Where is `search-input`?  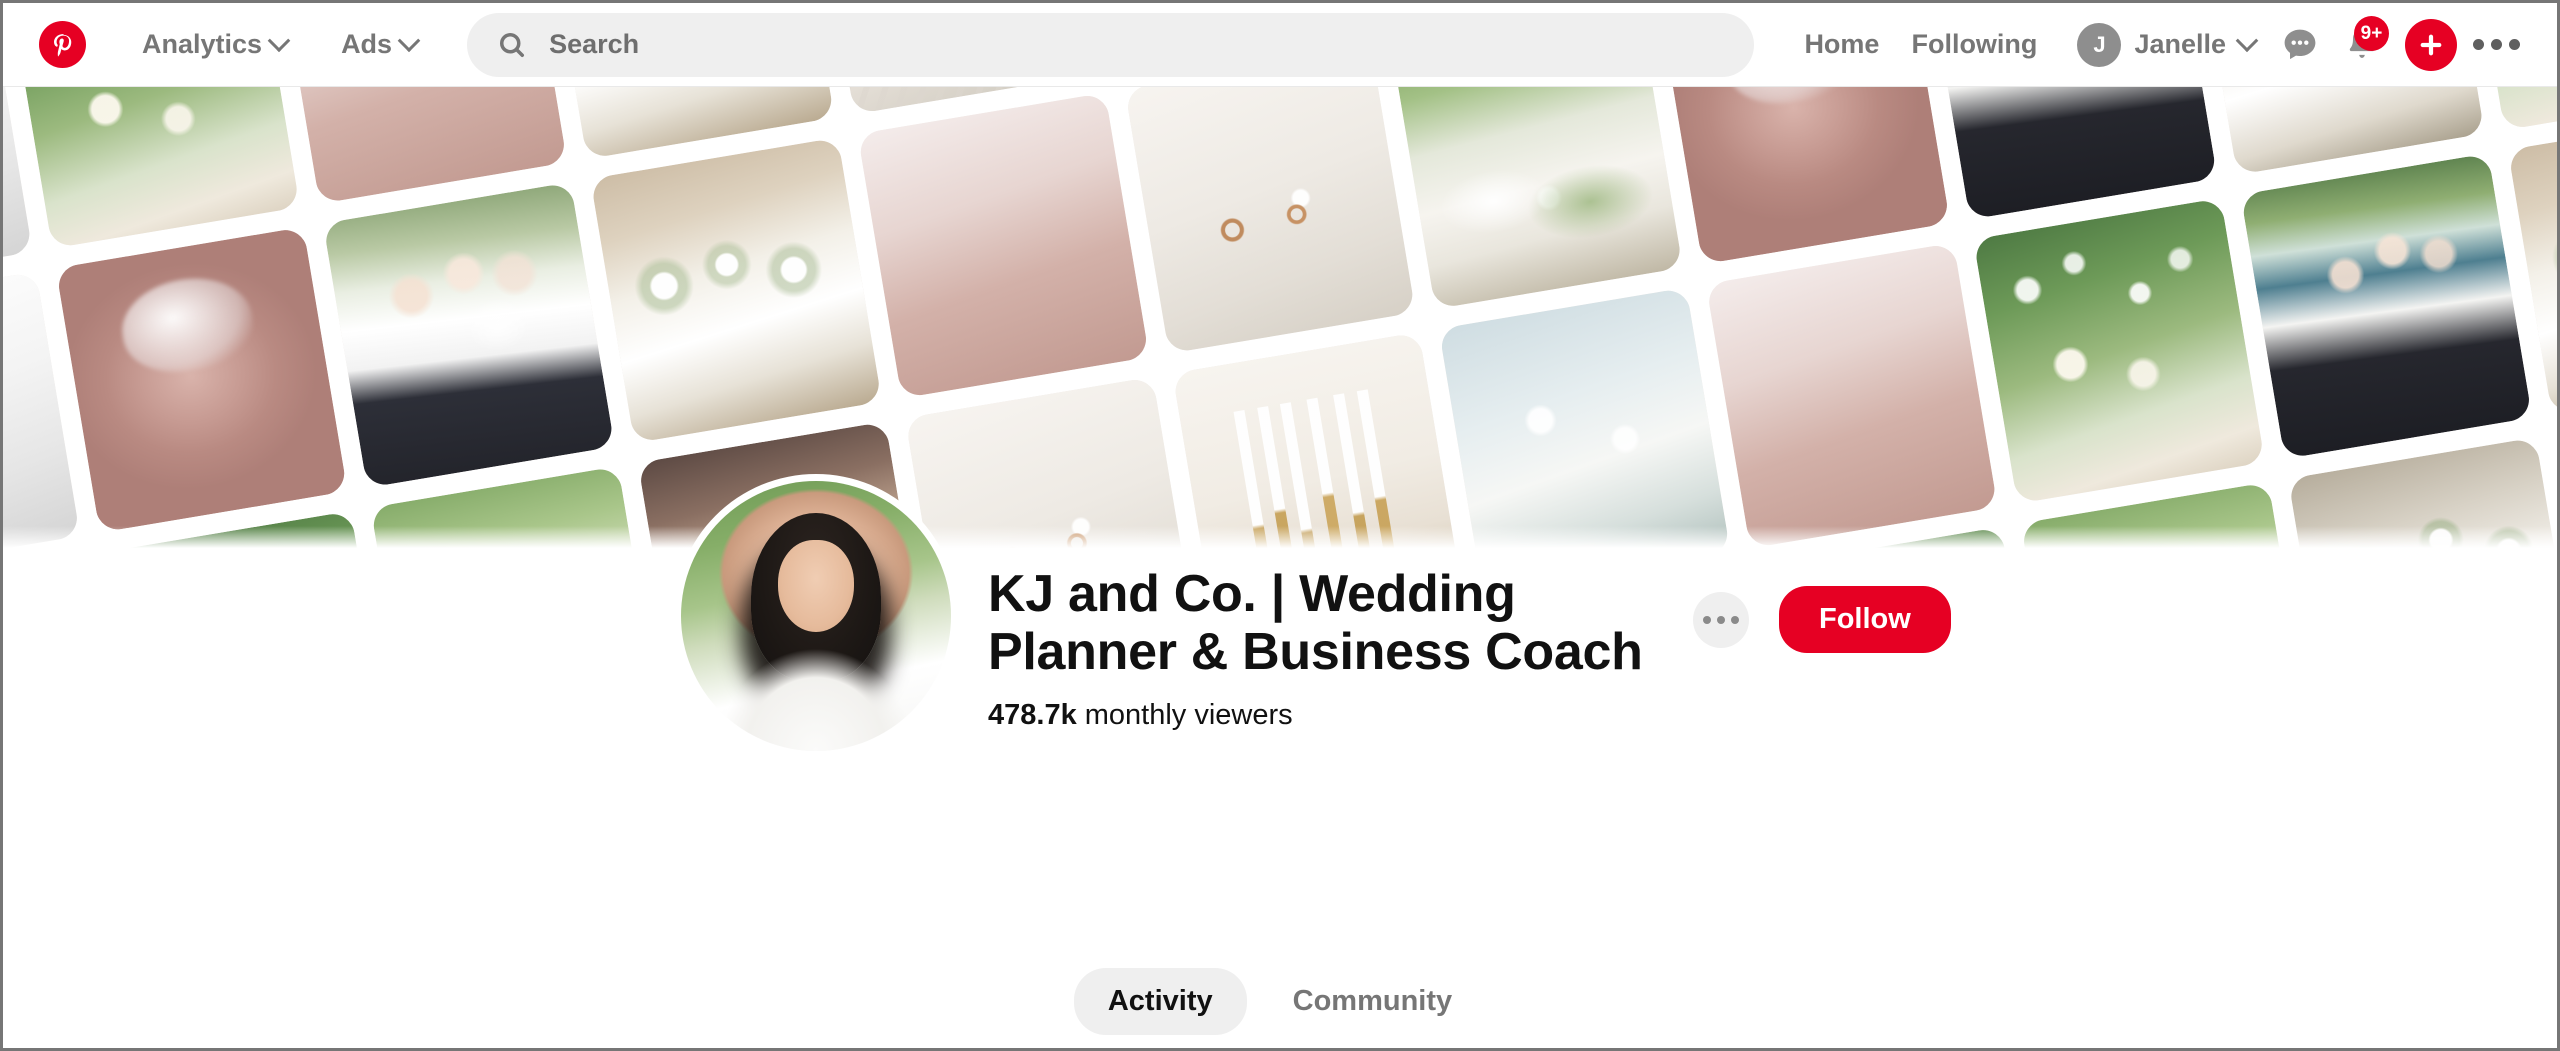 search-input is located at coordinates (1137, 44).